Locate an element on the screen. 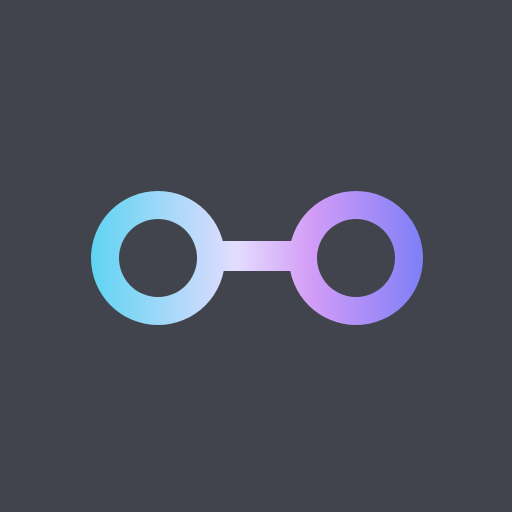 Image resolution: width=512 pixels, height=512 pixels. right-ring is located at coordinates (356, 258).